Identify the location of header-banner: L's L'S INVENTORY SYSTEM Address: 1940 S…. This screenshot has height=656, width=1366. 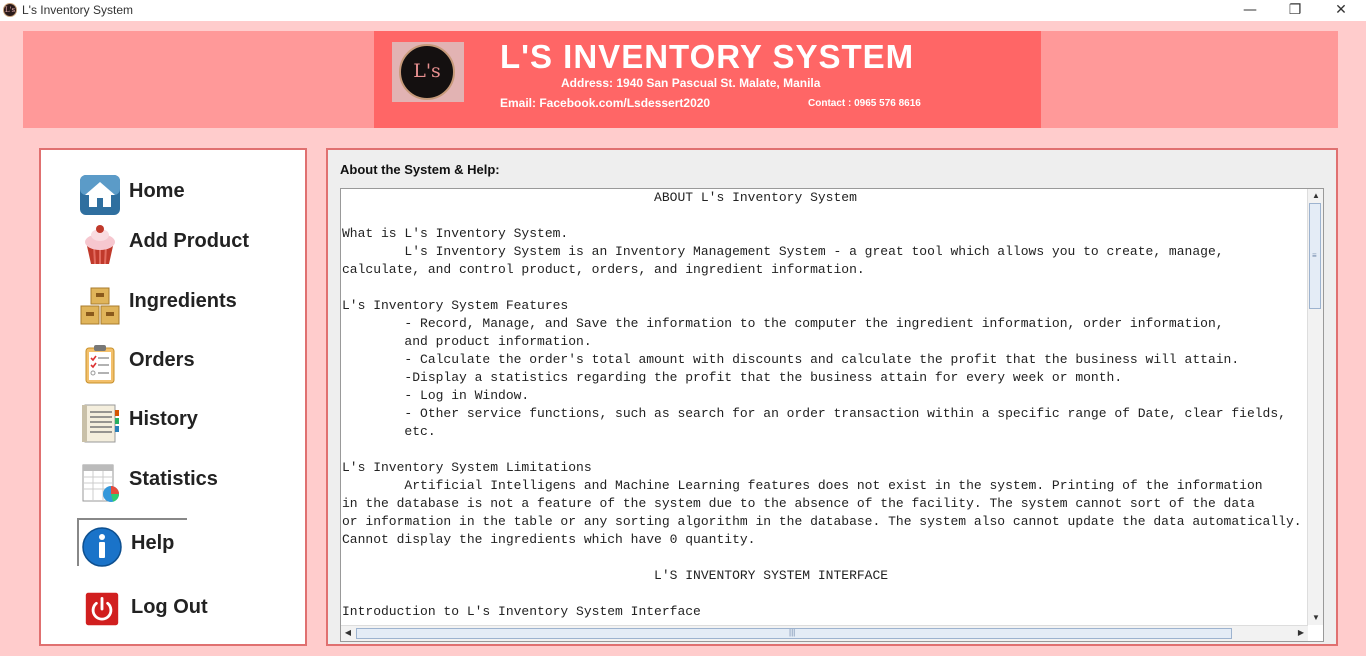
(707, 79).